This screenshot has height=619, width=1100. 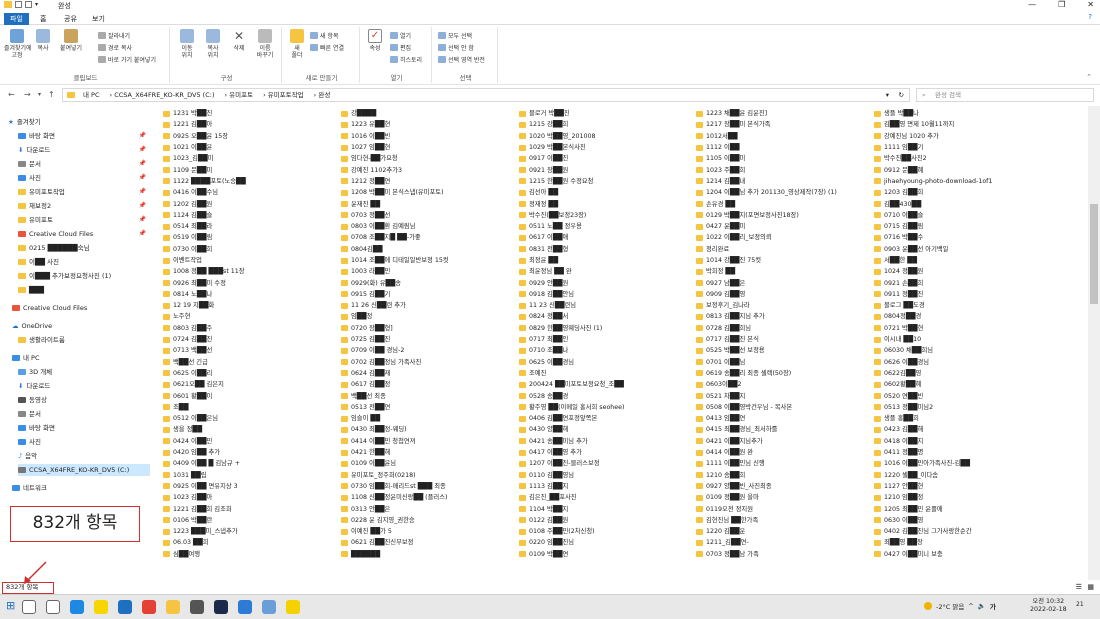 I want to click on folder-item: 0414 이██원 완, so click(x=782, y=452).